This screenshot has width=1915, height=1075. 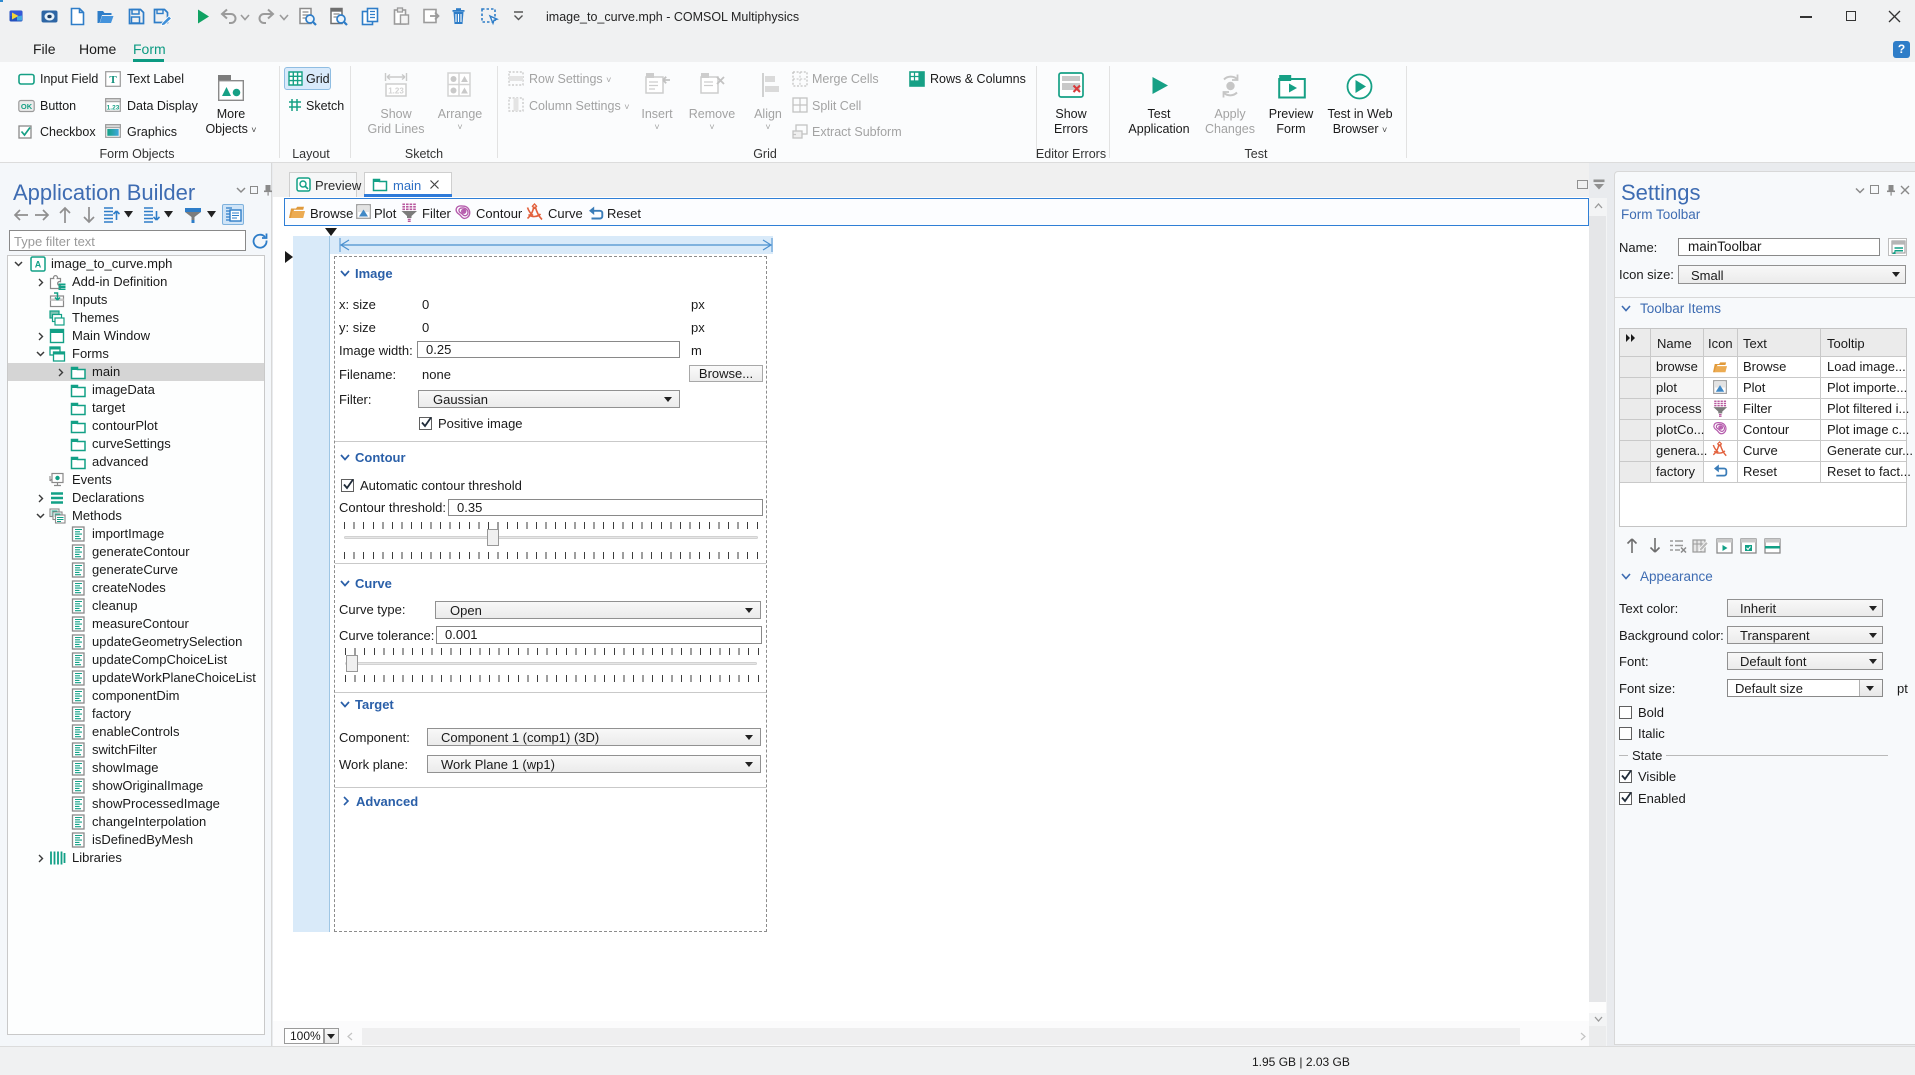 I want to click on svg-text: OK, so click(x=27, y=106).